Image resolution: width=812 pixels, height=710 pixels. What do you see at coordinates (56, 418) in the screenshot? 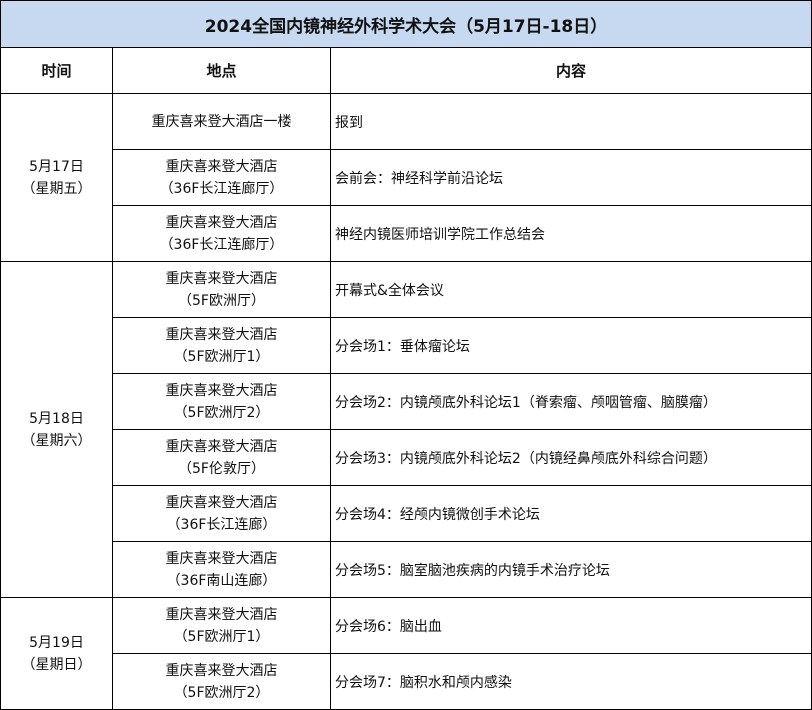
I see `date-text: 5月18日` at bounding box center [56, 418].